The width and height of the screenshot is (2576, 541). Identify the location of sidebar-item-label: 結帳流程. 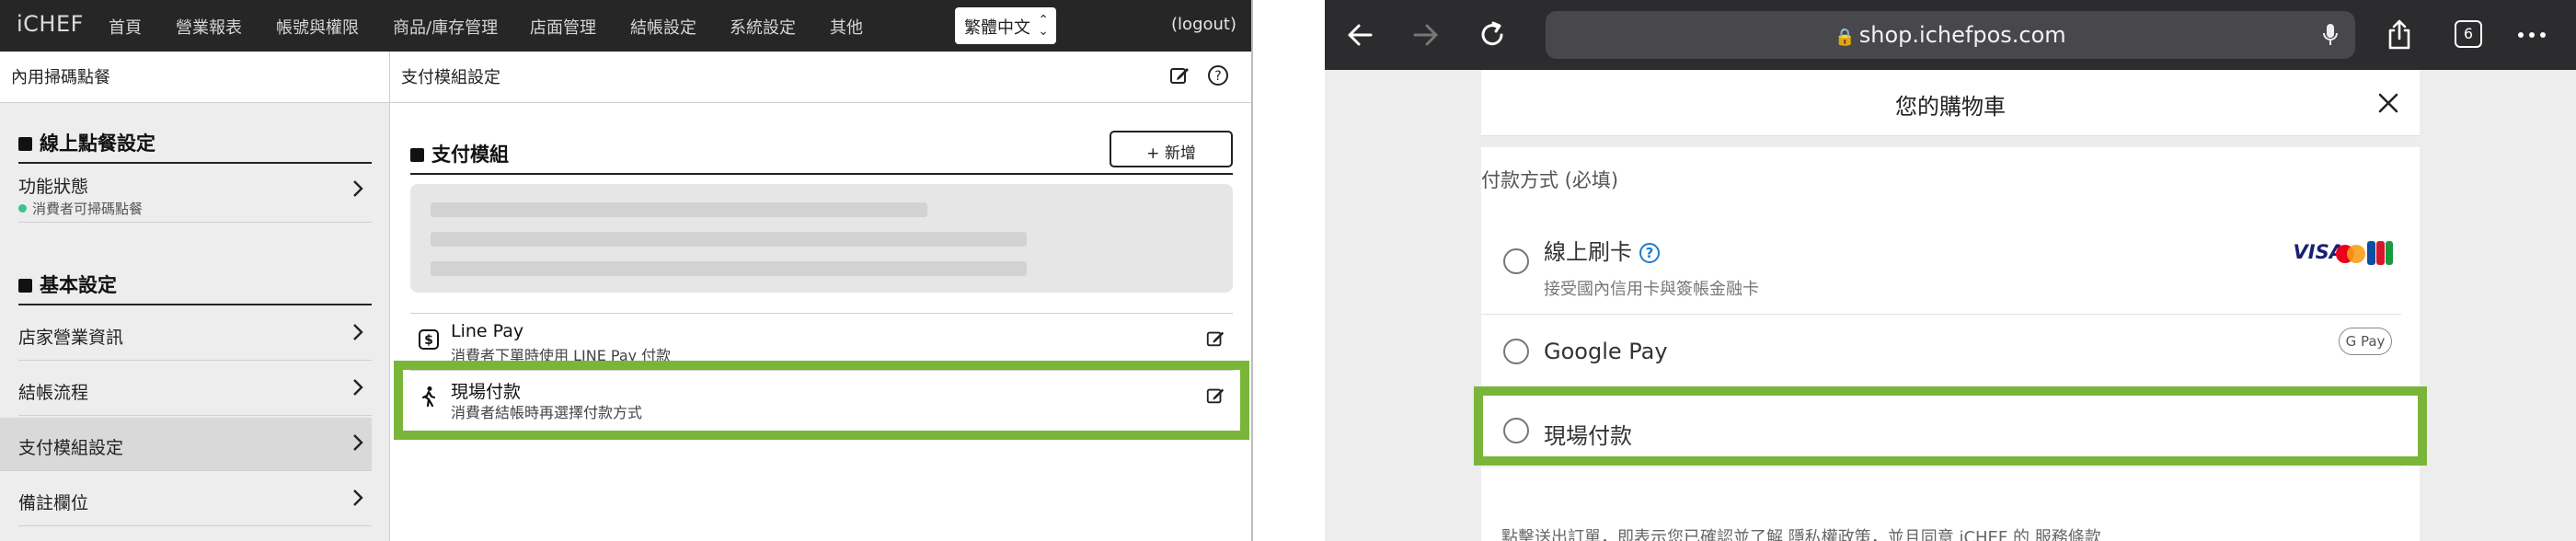
(53, 393).